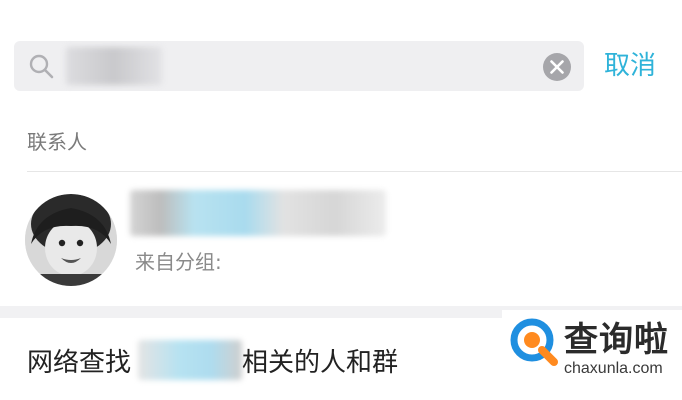 The height and width of the screenshot is (400, 682). I want to click on redacted-query-inline, so click(190, 360).